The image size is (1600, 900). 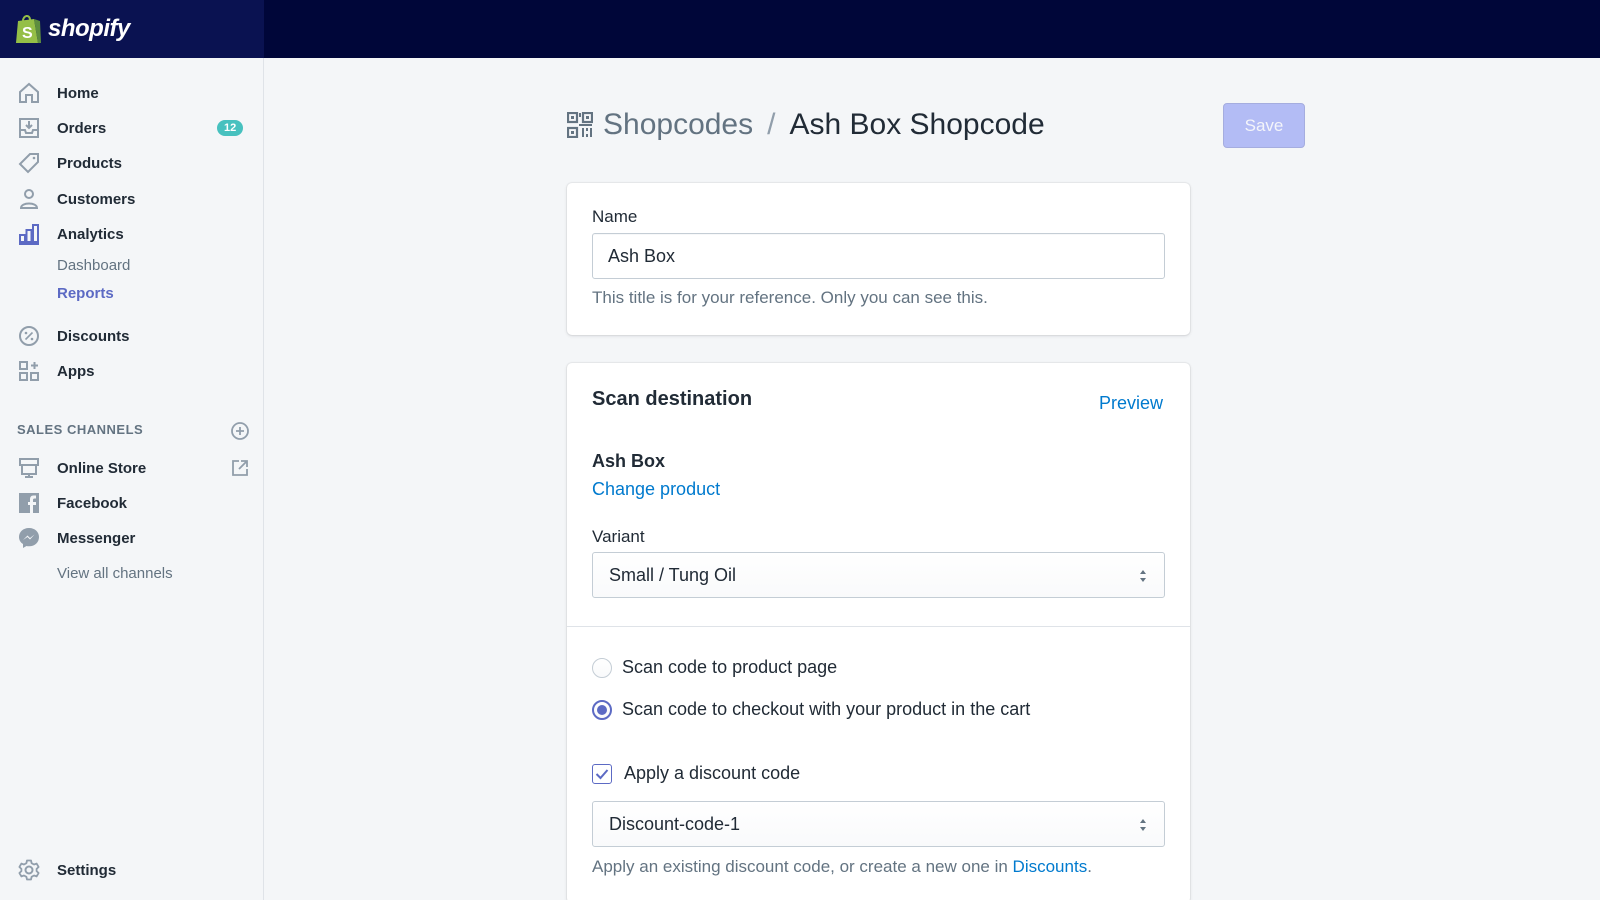 What do you see at coordinates (132, 336) in the screenshot?
I see `sidebar-item-discounts: Discounts` at bounding box center [132, 336].